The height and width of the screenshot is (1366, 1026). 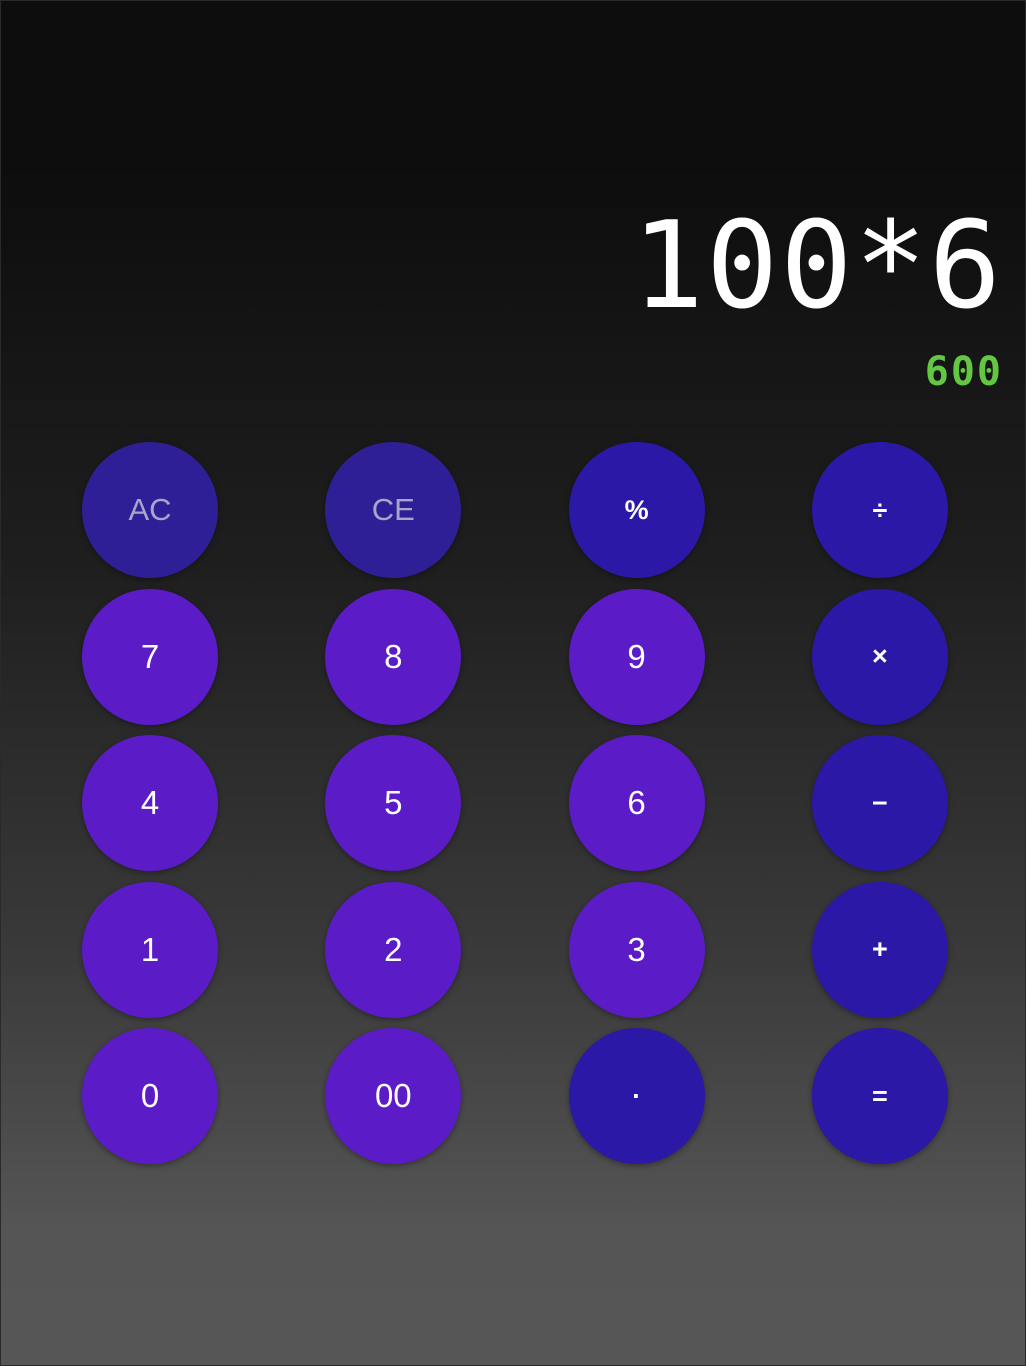 What do you see at coordinates (150, 1096) in the screenshot?
I see `digit-0-button: 0` at bounding box center [150, 1096].